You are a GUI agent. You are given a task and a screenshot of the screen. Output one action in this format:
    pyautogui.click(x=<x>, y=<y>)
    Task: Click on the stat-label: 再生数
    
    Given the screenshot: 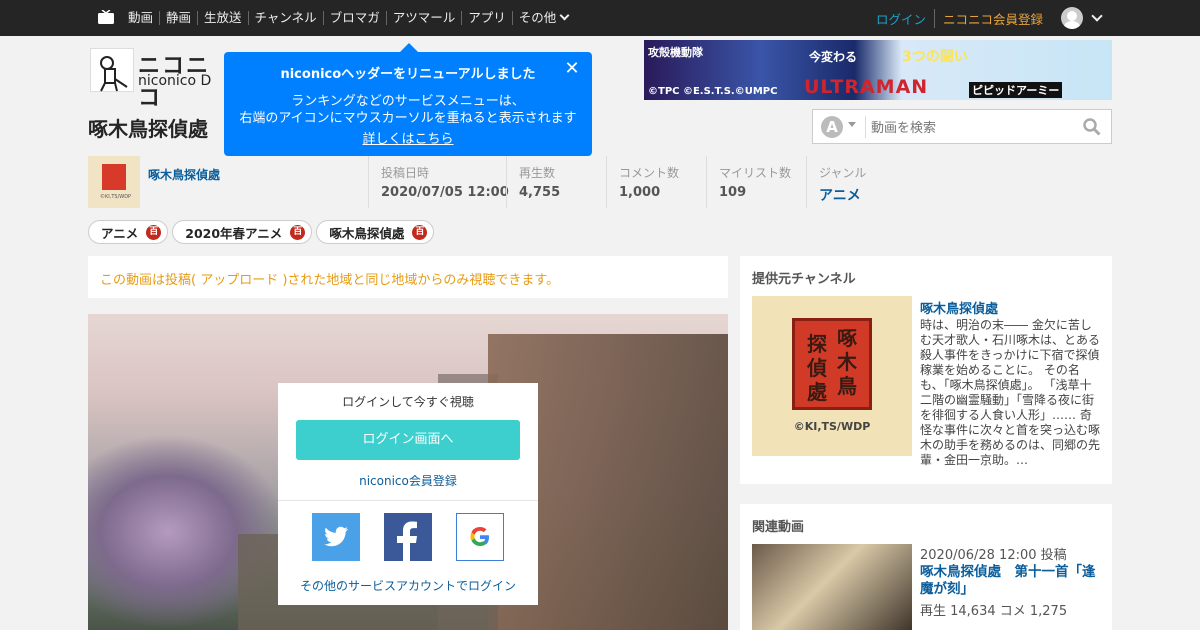 What is the action you would take?
    pyautogui.click(x=537, y=173)
    